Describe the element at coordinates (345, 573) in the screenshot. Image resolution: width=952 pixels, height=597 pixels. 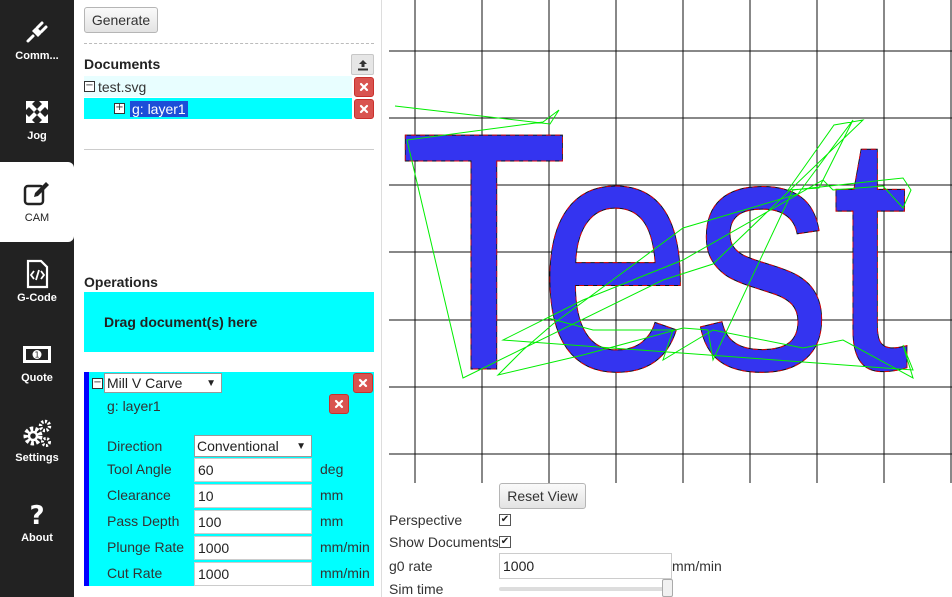
I see `cut-rate-unit: mm/min` at that location.